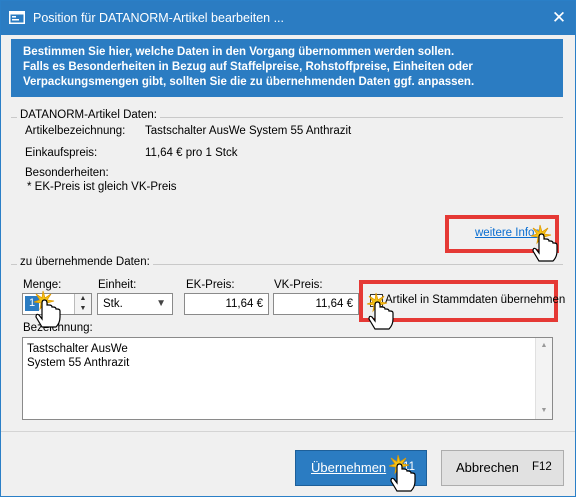 The height and width of the screenshot is (497, 576). I want to click on spin-up-icon: ▲, so click(83, 299).